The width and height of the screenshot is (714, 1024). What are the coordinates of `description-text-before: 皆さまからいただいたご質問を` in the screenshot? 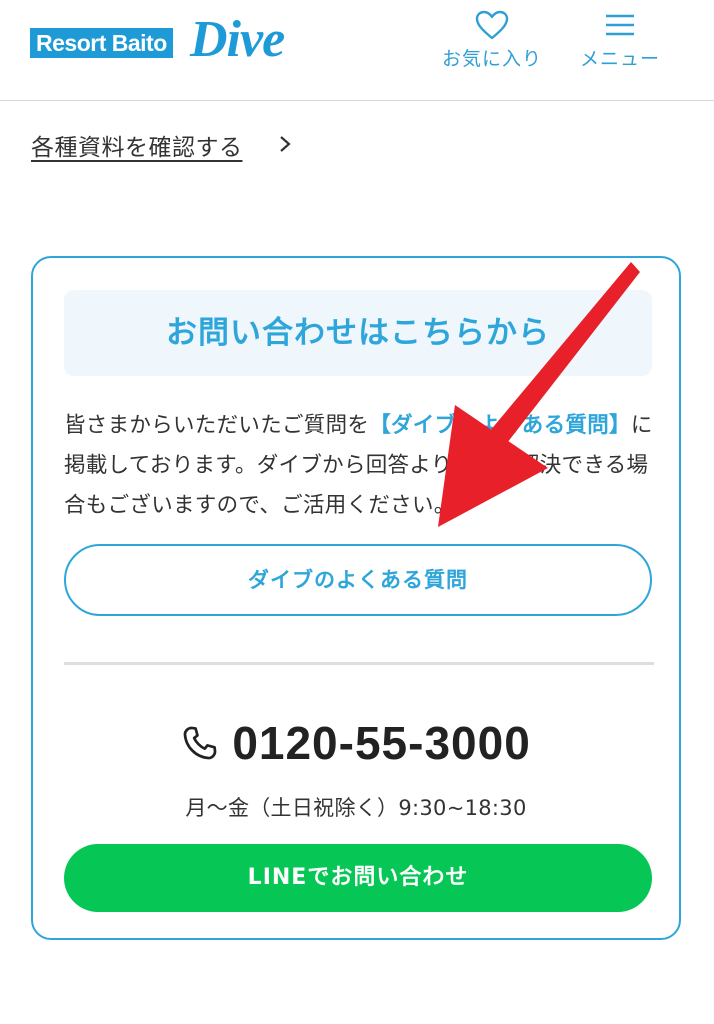 It's located at (217, 425).